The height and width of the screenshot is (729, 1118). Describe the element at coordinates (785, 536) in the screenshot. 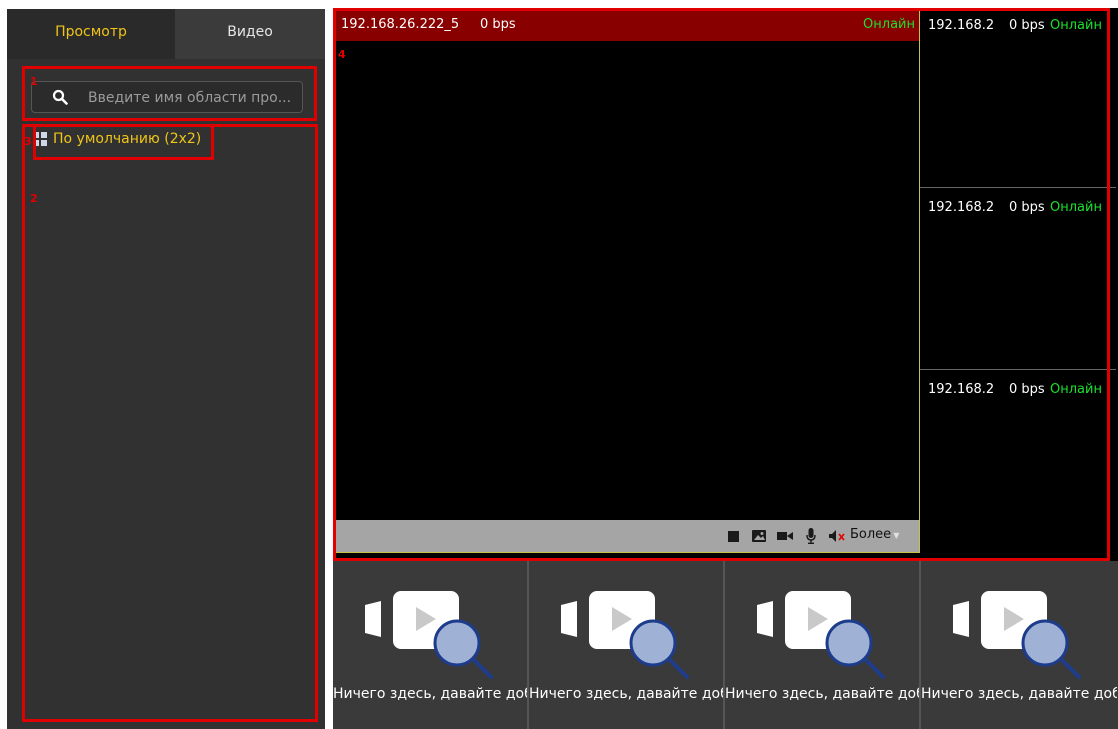

I see `record-icon` at that location.